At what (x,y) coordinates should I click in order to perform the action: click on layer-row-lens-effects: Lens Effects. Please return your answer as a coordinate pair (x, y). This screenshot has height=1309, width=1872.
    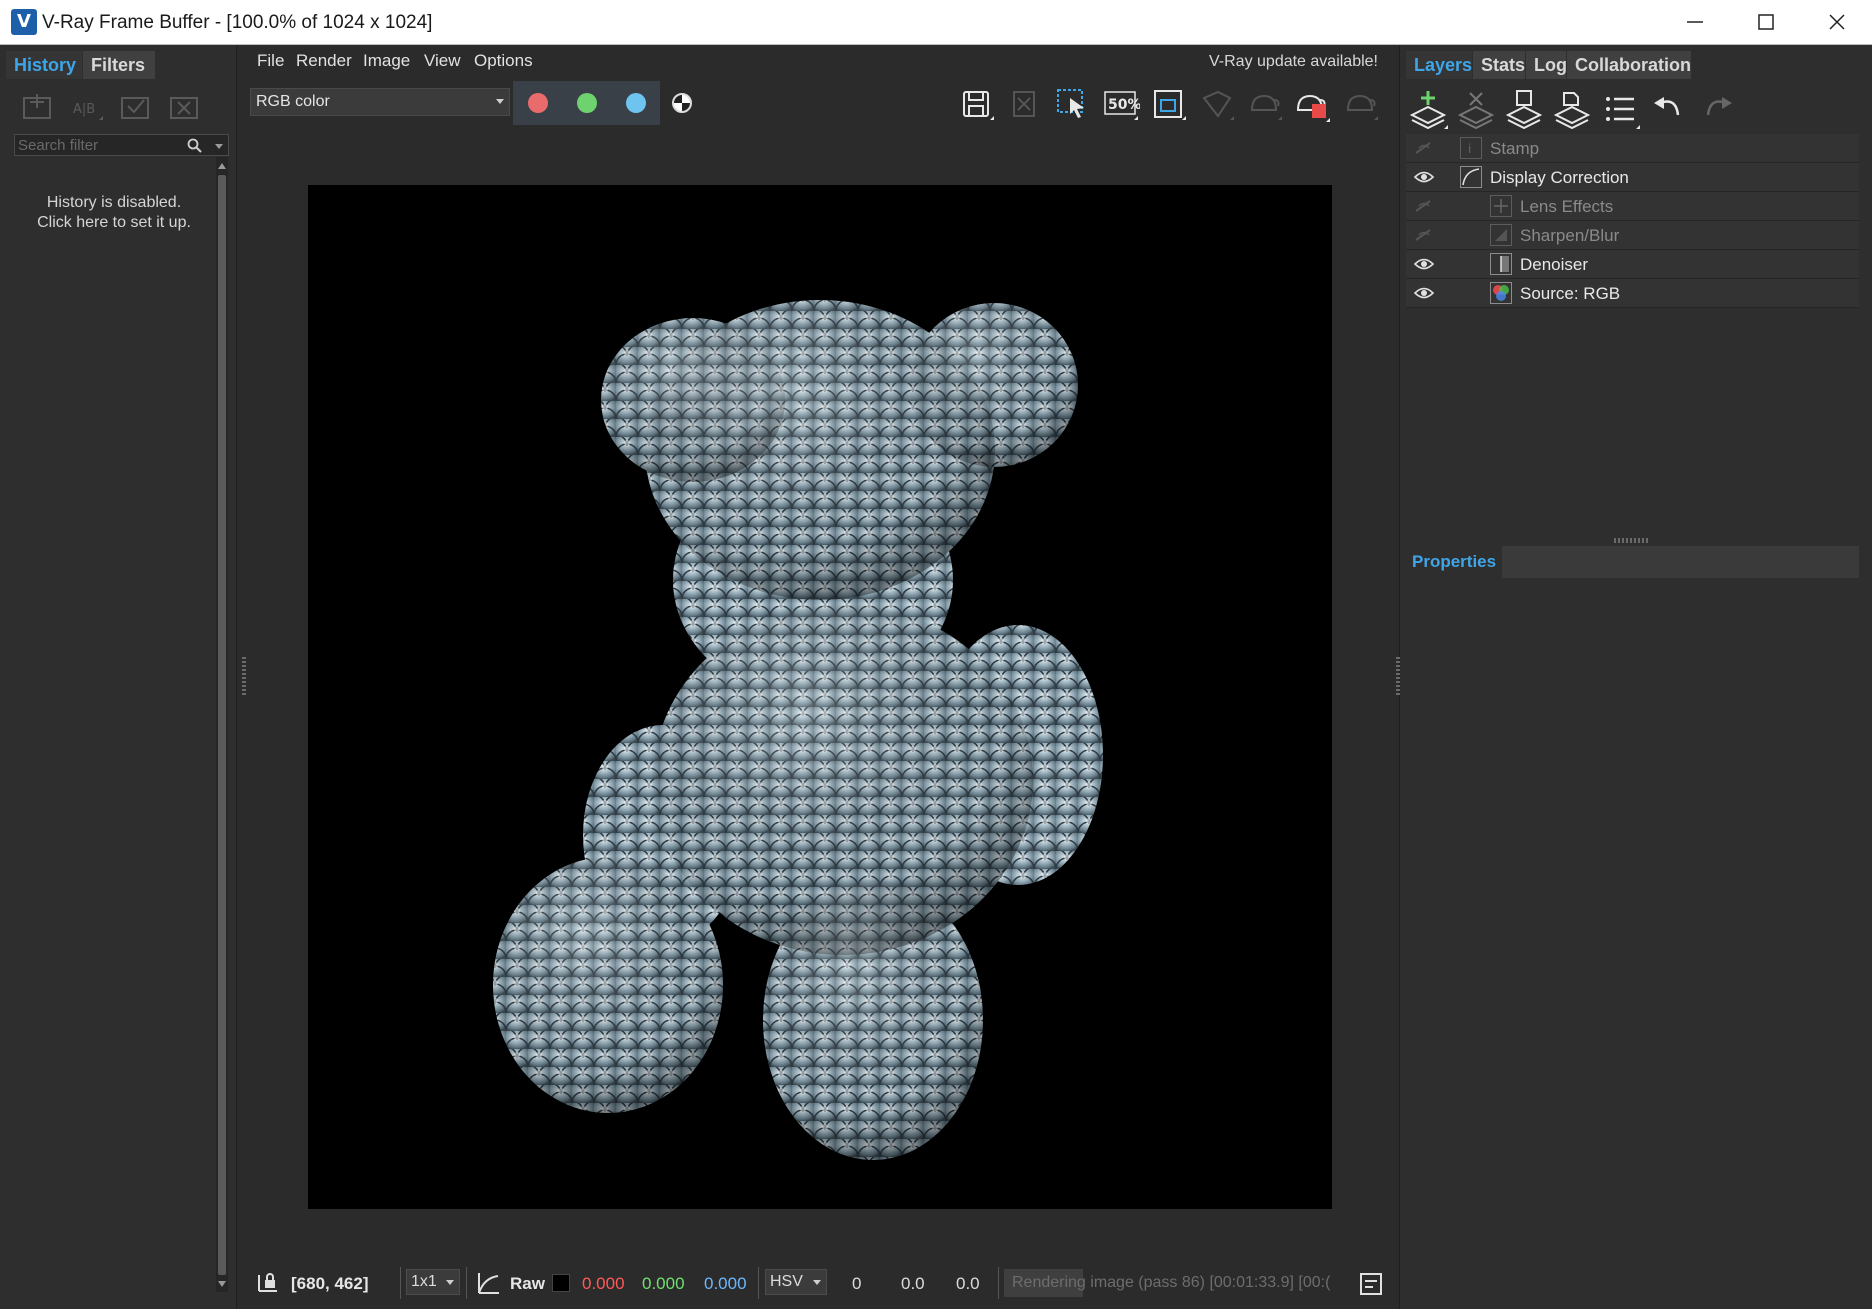
    Looking at the image, I should click on (1632, 206).